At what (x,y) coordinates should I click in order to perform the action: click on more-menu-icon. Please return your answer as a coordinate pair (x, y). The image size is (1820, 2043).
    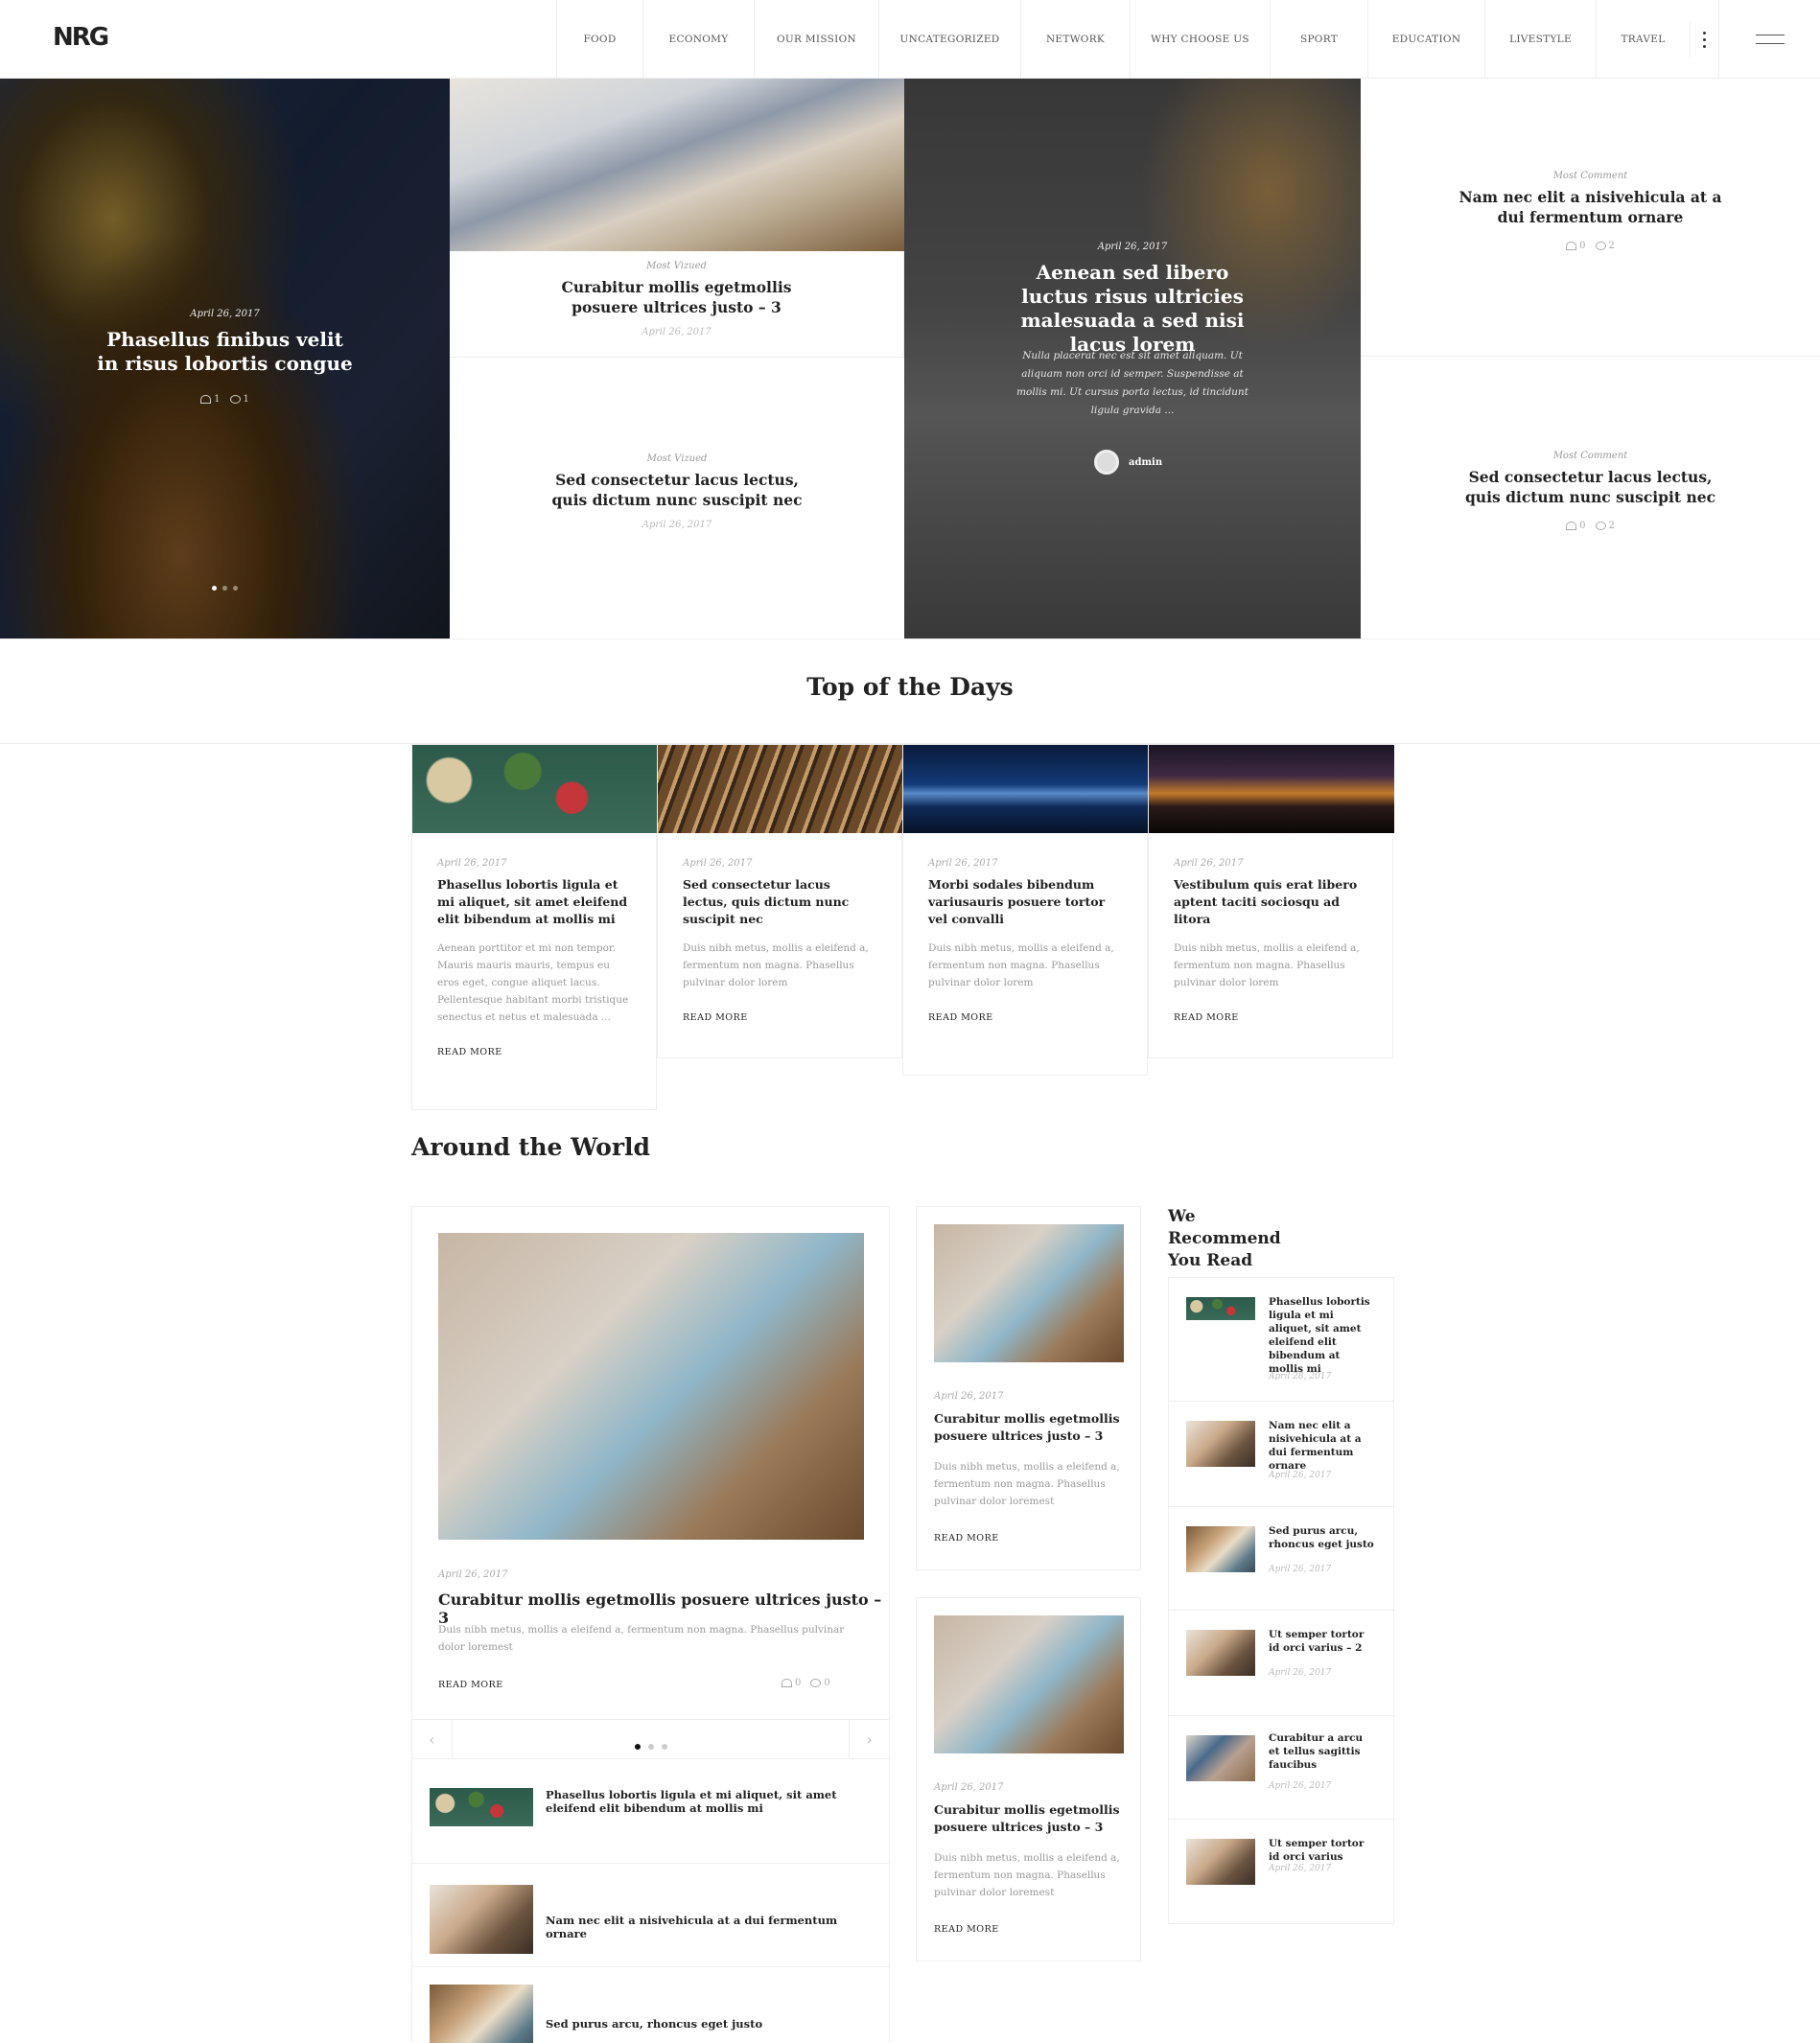
    Looking at the image, I should click on (1704, 39).